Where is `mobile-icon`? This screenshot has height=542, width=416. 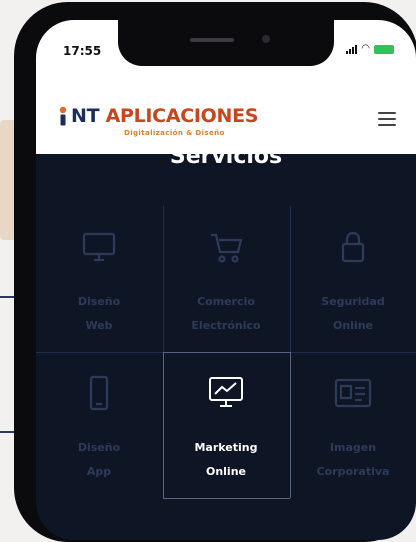 mobile-icon is located at coordinates (99, 393).